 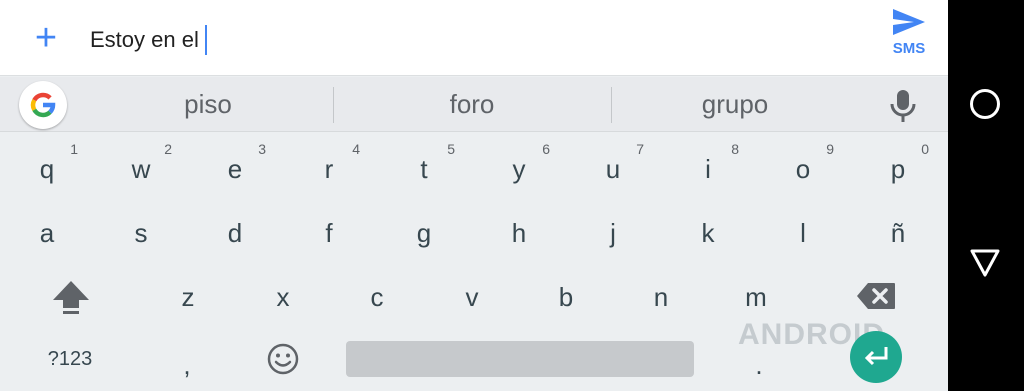 I want to click on enter-button, so click(x=876, y=357).